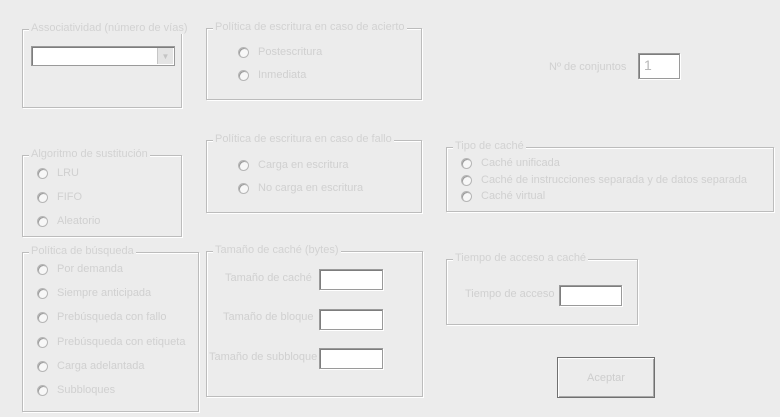 This screenshot has height=417, width=780. Describe the element at coordinates (70, 197) in the screenshot. I see `option-label: FIFO` at that location.